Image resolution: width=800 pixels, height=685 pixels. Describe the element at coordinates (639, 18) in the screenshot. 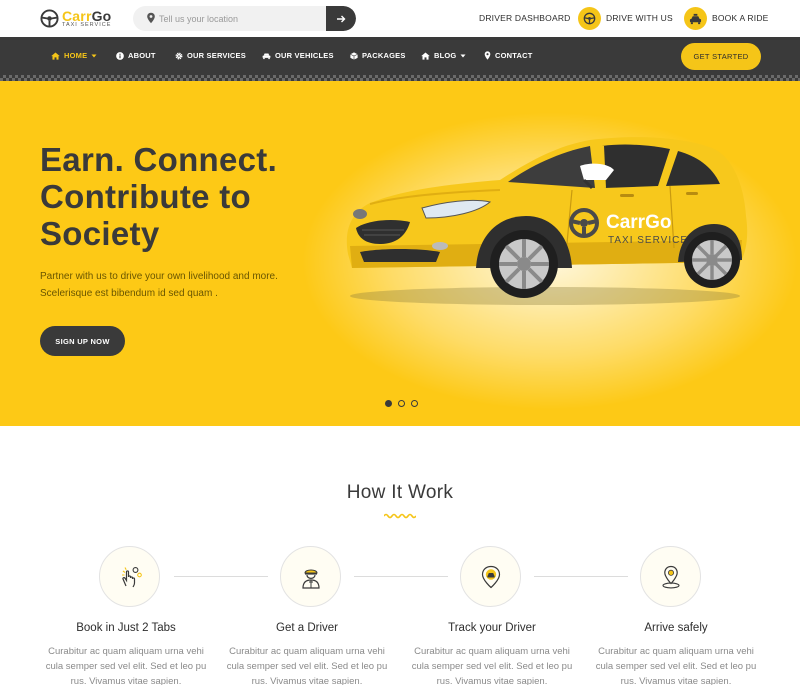

I see `drive-with-us-link: DRIVE WITH US` at that location.